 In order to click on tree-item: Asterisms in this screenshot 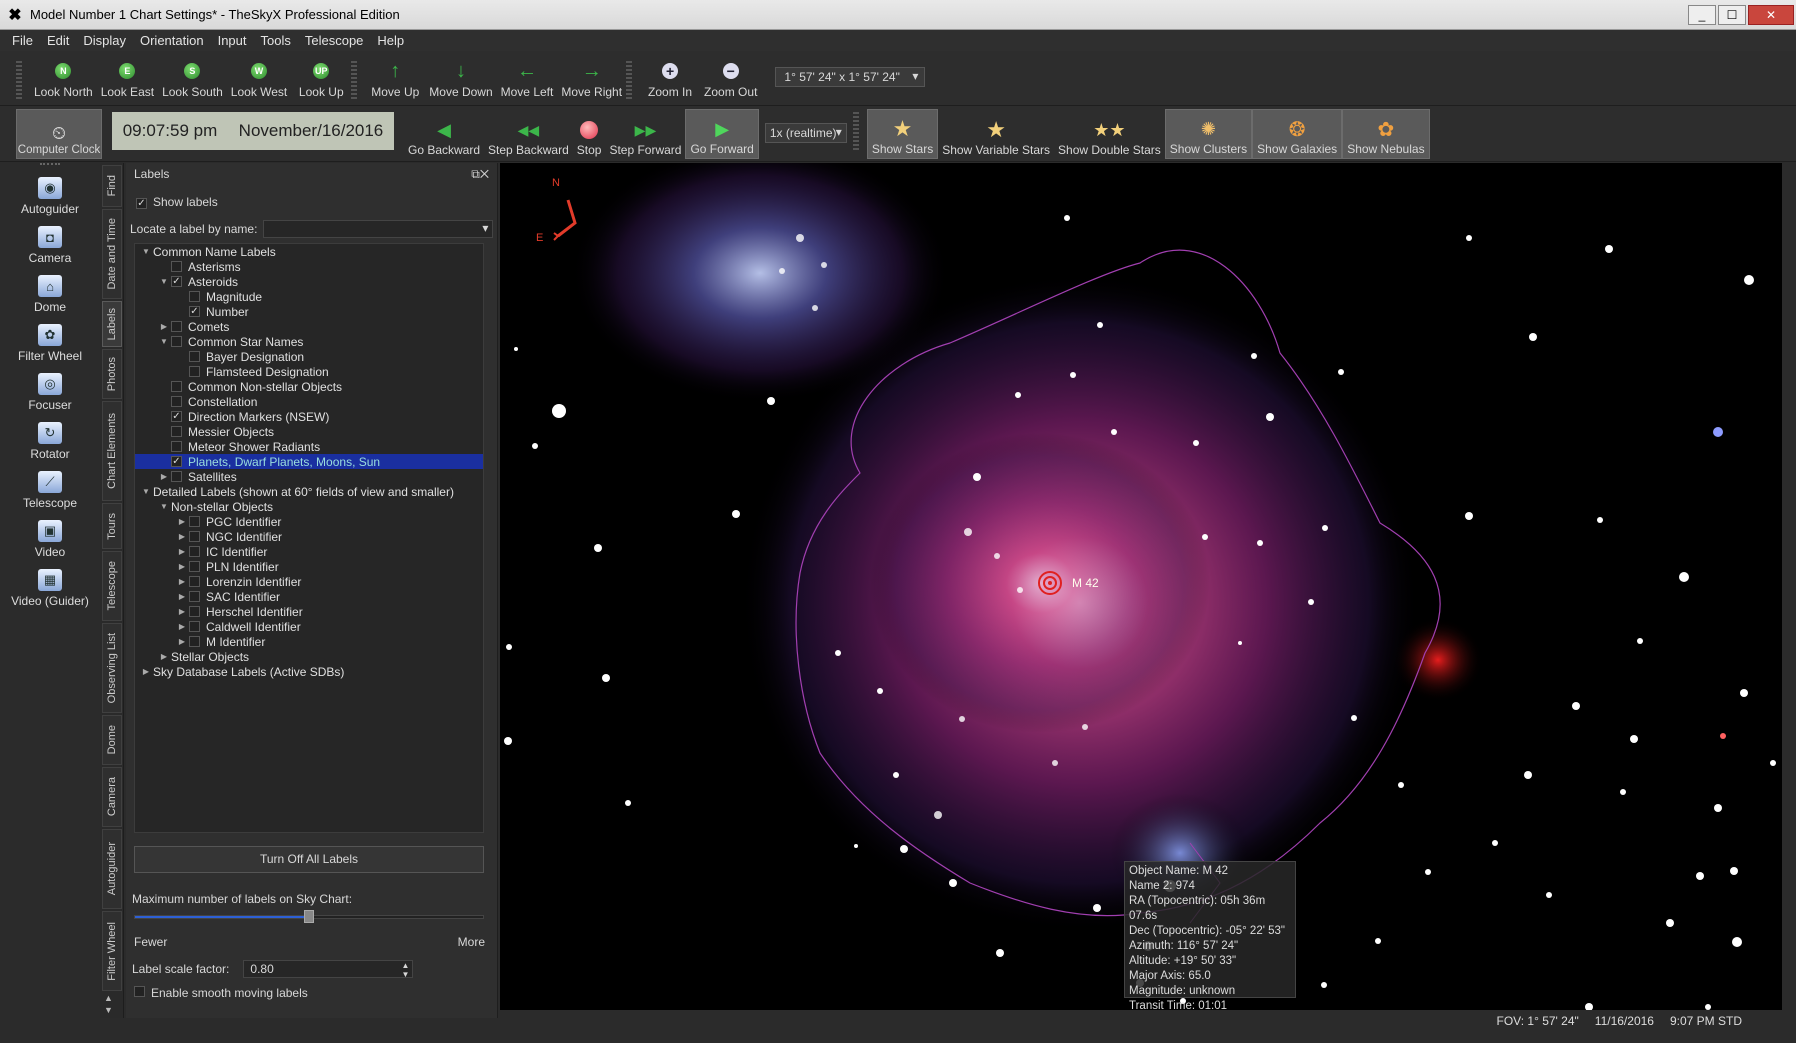, I will do `click(309, 266)`.